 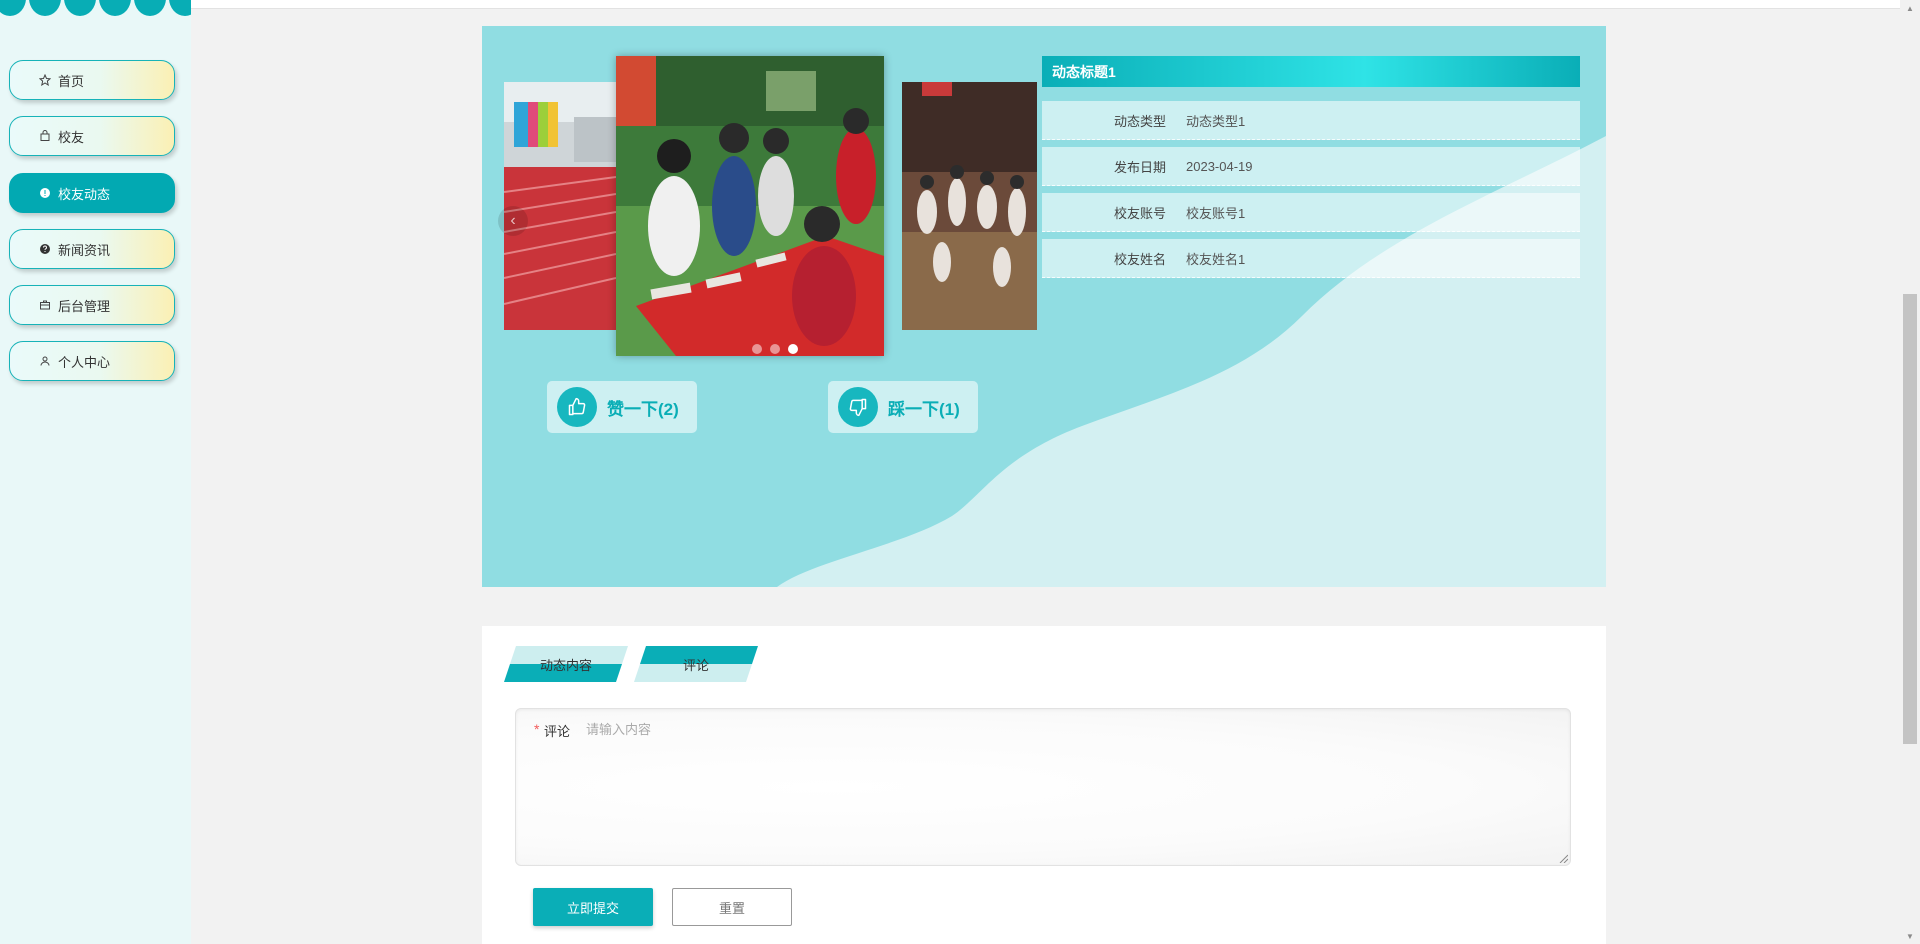 What do you see at coordinates (1139, 213) in the screenshot?
I see `info-label: 校友账号` at bounding box center [1139, 213].